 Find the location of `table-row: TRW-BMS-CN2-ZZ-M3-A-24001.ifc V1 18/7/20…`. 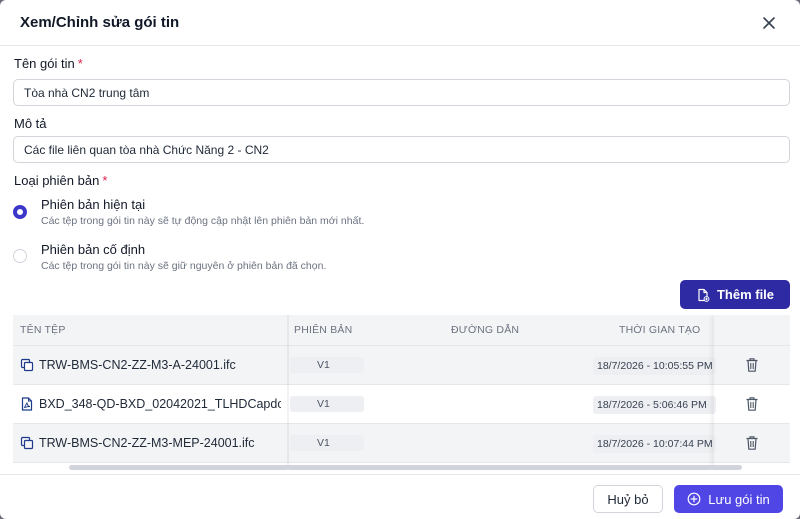

table-row: TRW-BMS-CN2-ZZ-M3-A-24001.ifc V1 18/7/20… is located at coordinates (401, 365).